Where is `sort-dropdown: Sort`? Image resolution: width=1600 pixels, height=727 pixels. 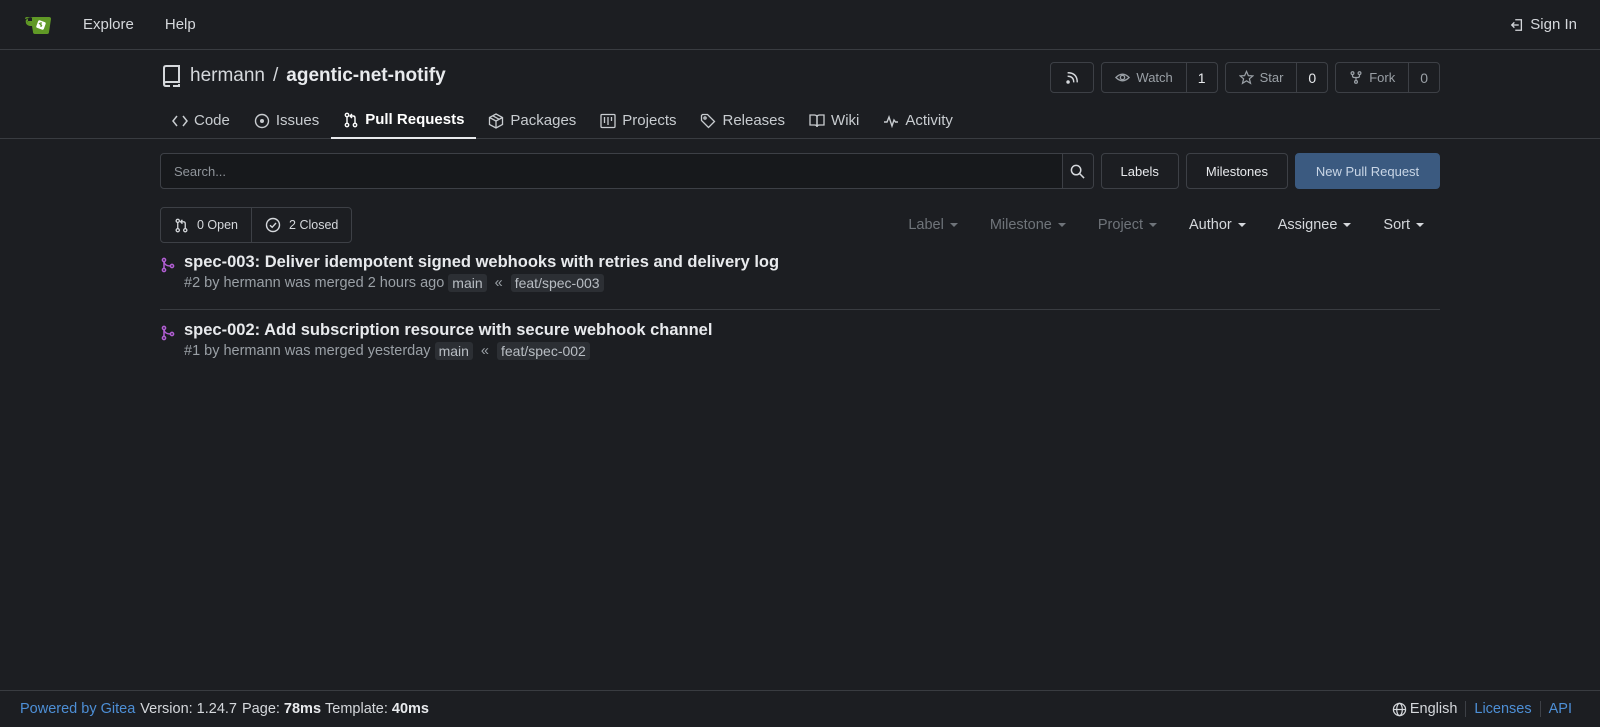
sort-dropdown: Sort is located at coordinates (1403, 225).